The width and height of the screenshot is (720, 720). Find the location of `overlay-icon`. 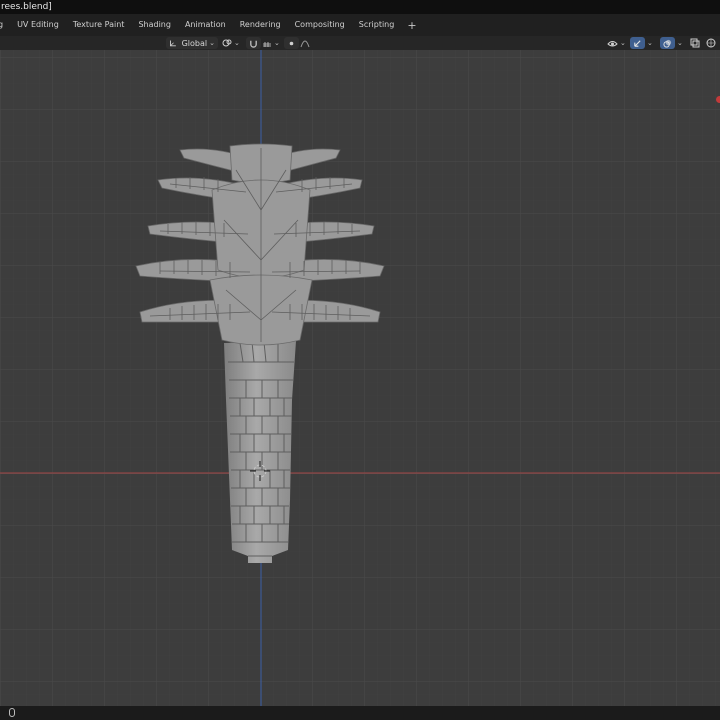

overlay-icon is located at coordinates (667, 43).